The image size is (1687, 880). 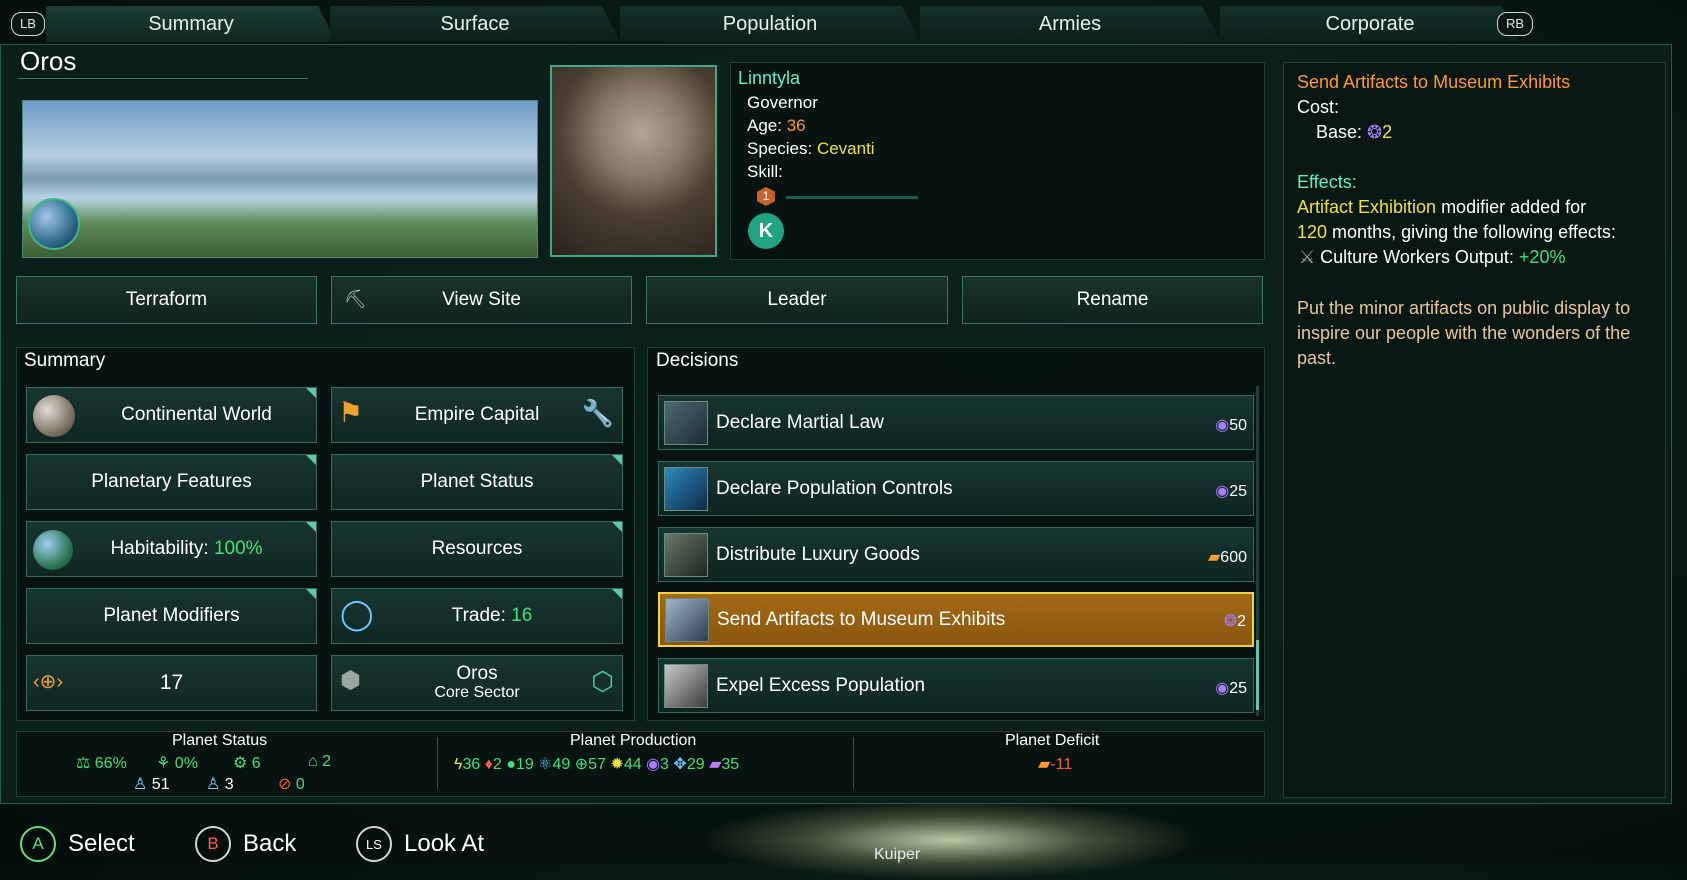 I want to click on capital-icon: ⚑, so click(x=351, y=412).